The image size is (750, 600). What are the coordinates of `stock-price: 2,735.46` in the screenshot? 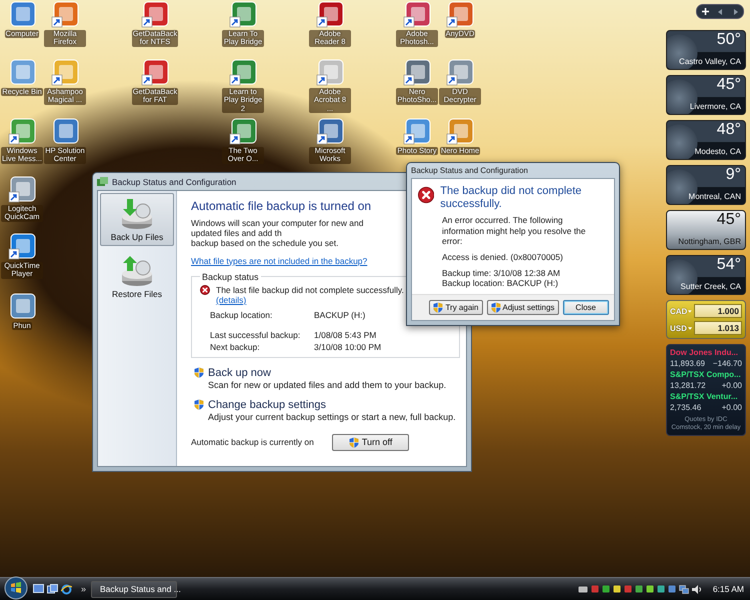 It's located at (686, 407).